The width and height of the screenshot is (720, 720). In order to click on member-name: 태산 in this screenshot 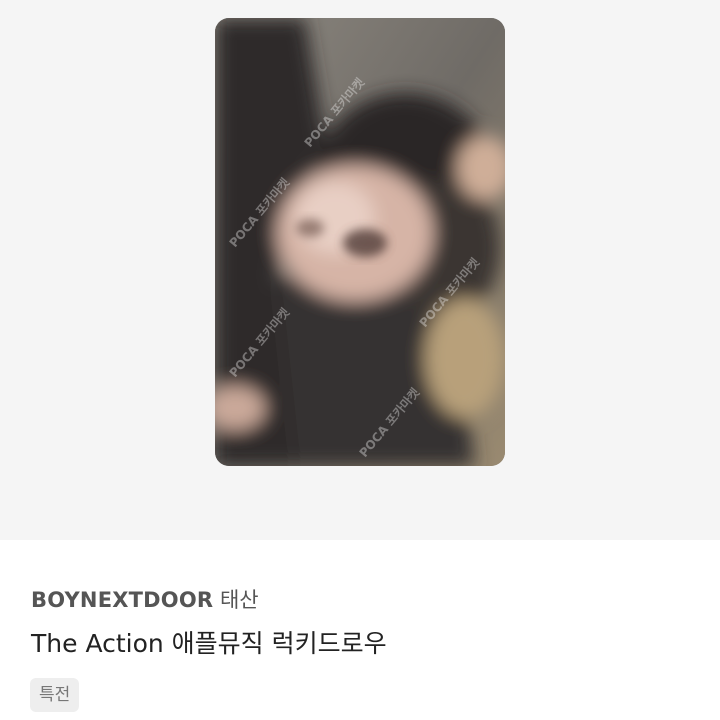, I will do `click(239, 600)`.